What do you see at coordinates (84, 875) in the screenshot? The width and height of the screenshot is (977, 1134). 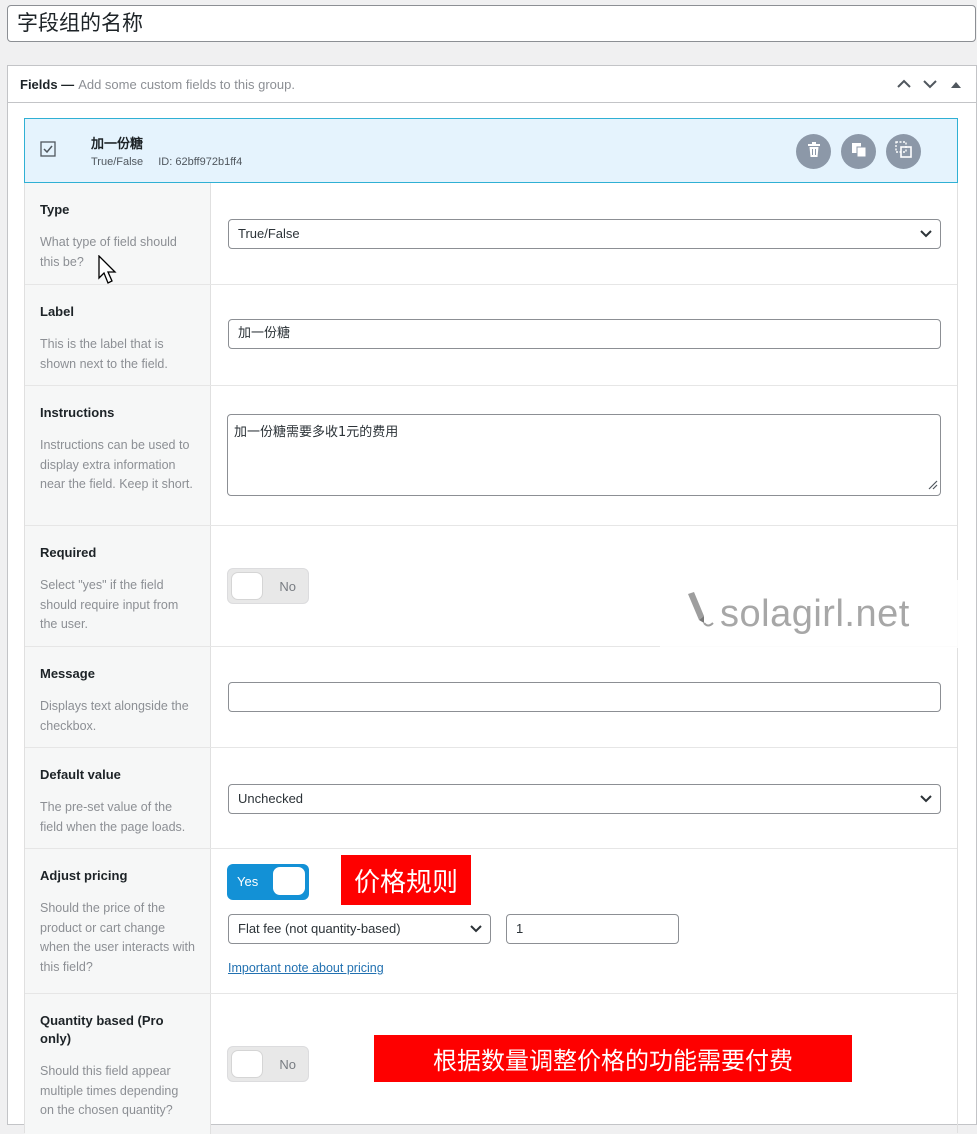 I see `adjust-pricing-label: Adjust pricing` at bounding box center [84, 875].